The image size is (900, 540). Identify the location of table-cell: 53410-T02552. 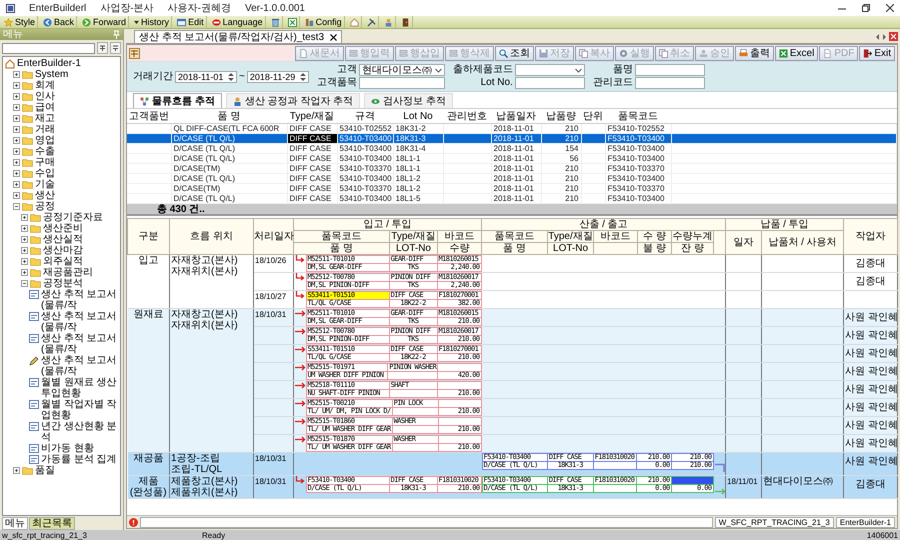
(365, 128).